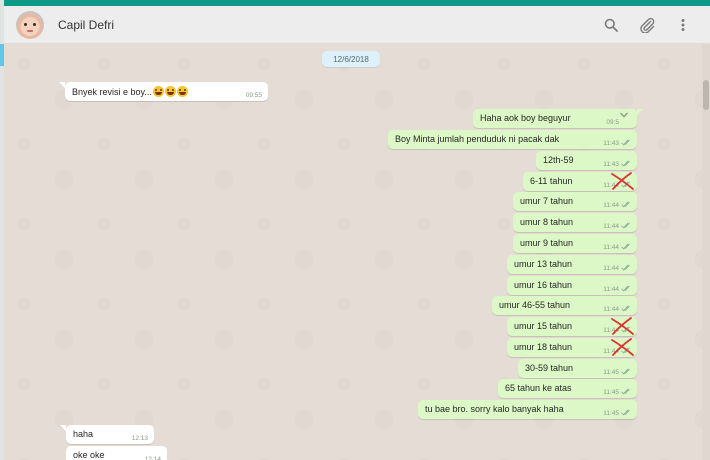 The height and width of the screenshot is (460, 710). What do you see at coordinates (543, 264) in the screenshot?
I see `message-text: umur 13 tahun` at bounding box center [543, 264].